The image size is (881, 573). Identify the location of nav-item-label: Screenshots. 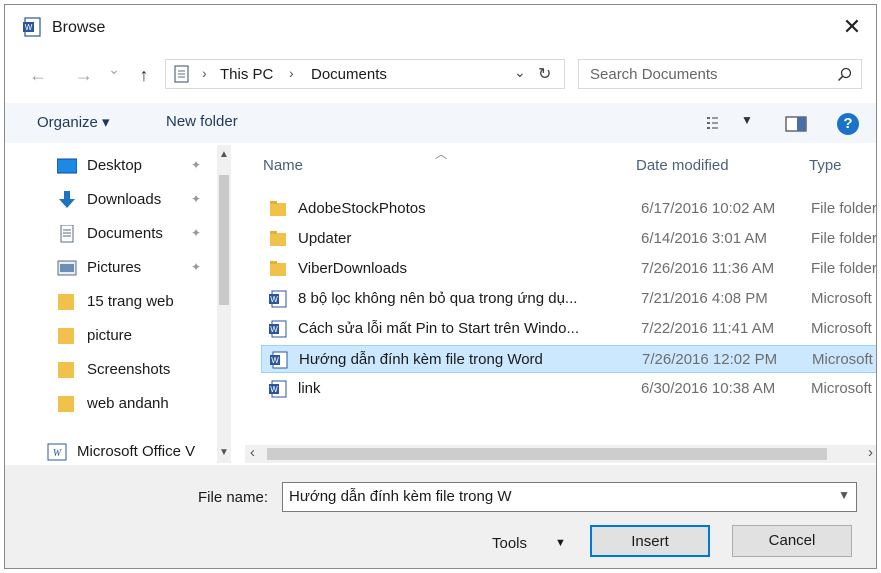
(129, 369).